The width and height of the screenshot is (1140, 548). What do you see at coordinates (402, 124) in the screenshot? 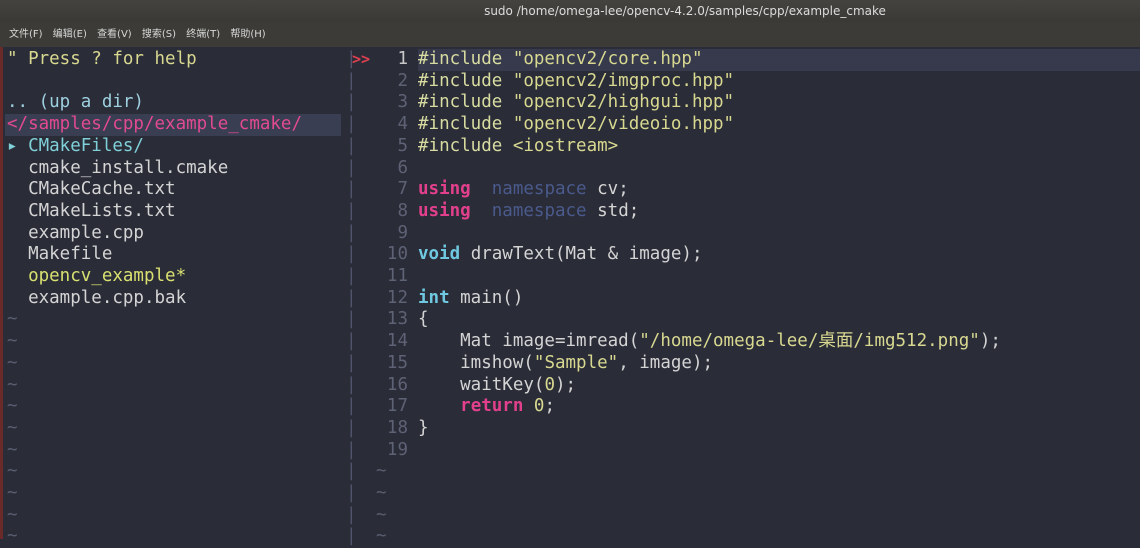
I see `line-number: 4` at bounding box center [402, 124].